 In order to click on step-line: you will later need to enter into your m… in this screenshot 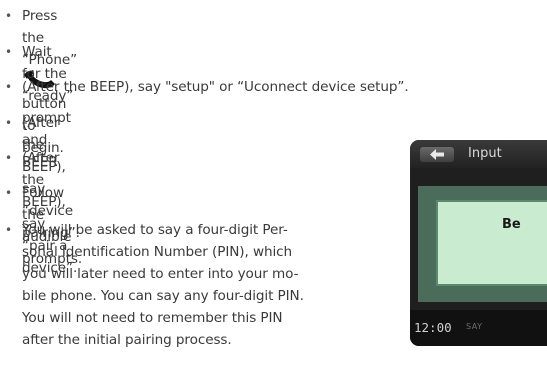, I will do `click(160, 274)`.